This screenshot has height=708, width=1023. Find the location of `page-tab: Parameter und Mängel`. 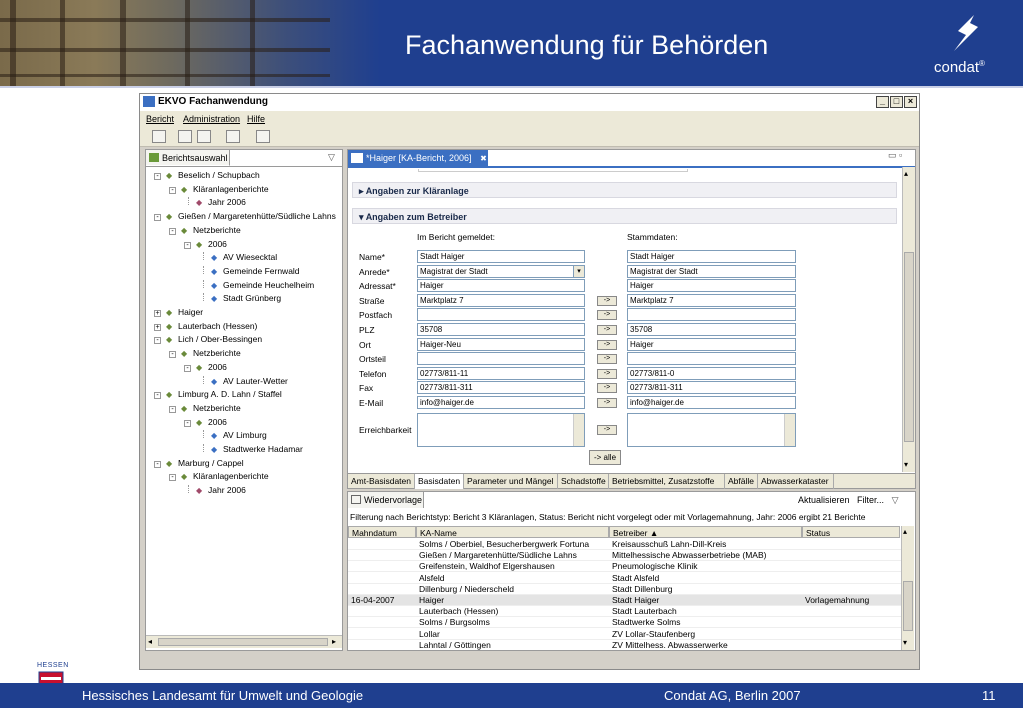

page-tab: Parameter und Mängel is located at coordinates (511, 481).